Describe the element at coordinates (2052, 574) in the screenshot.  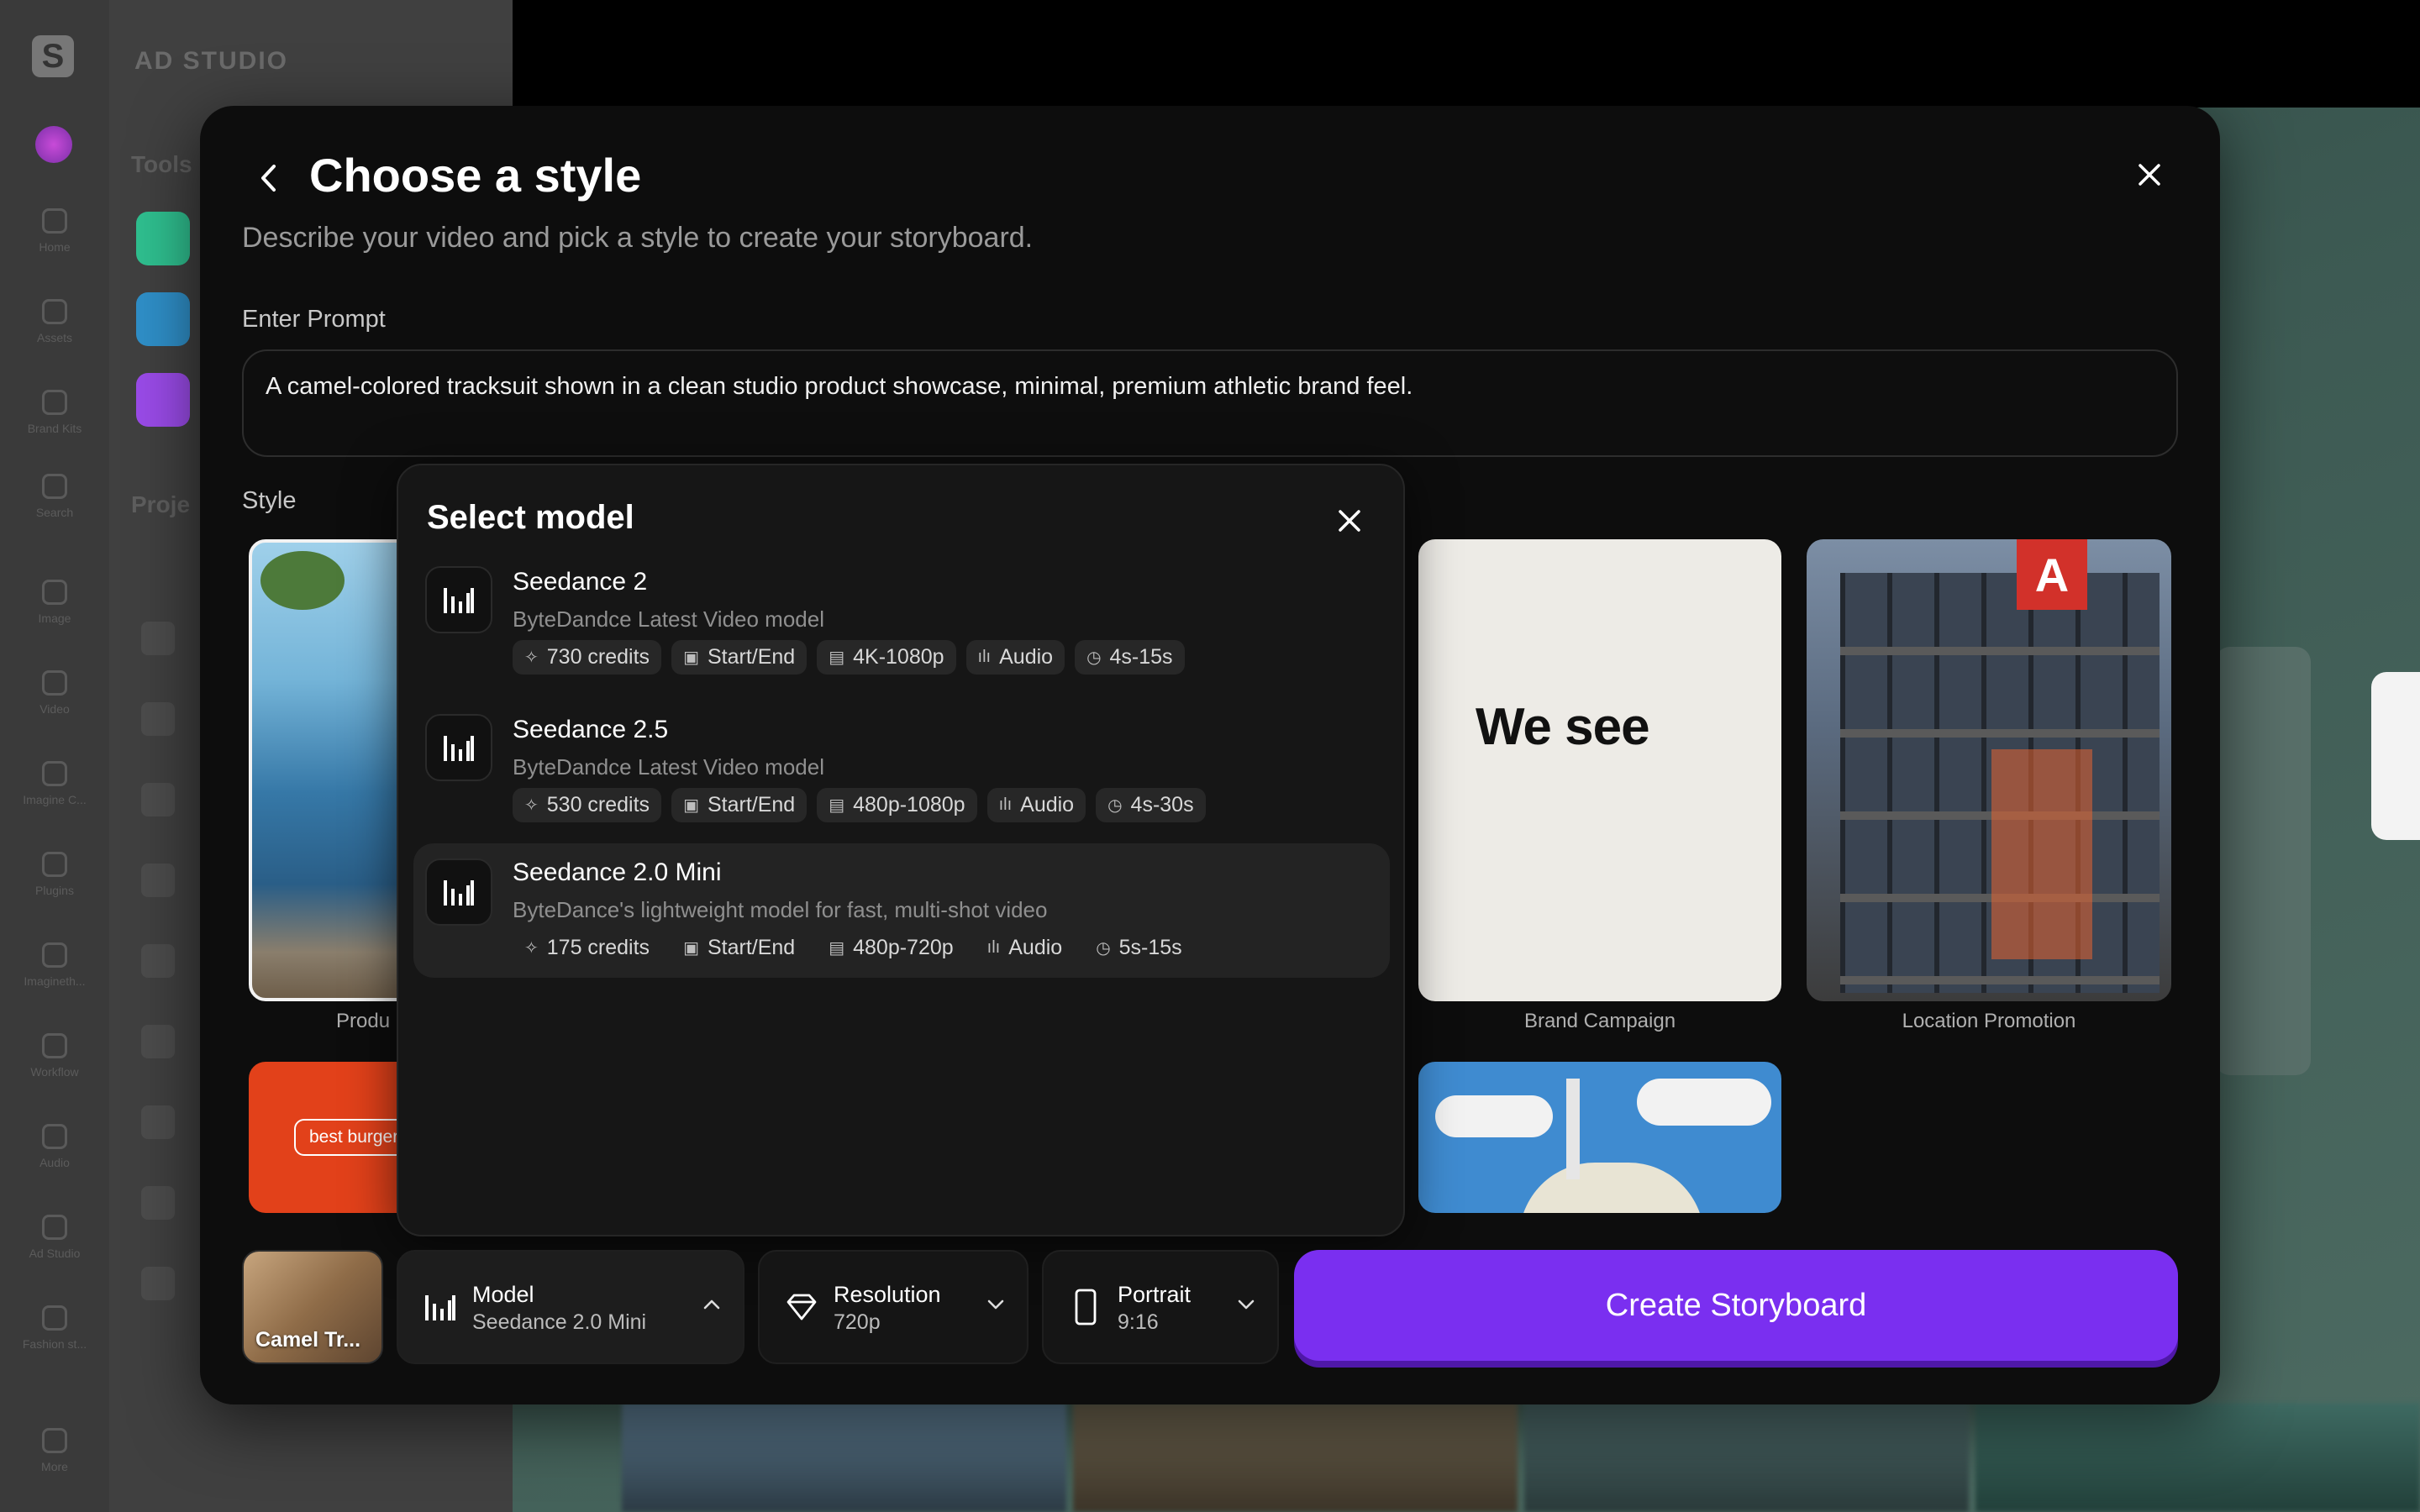
I see `brand-sign-icon: A` at that location.